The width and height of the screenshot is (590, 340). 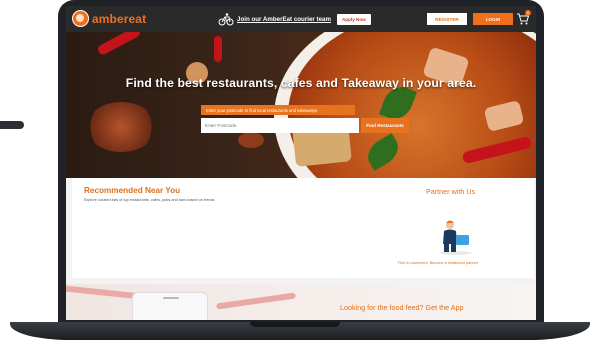 What do you see at coordinates (447, 19) in the screenshot?
I see `register-button: REGISTER` at bounding box center [447, 19].